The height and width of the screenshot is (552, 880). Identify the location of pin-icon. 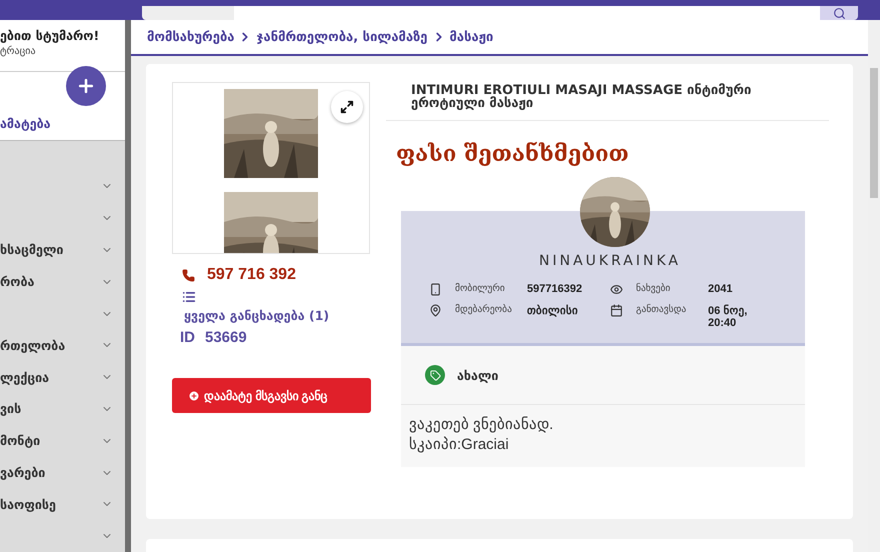
(435, 310).